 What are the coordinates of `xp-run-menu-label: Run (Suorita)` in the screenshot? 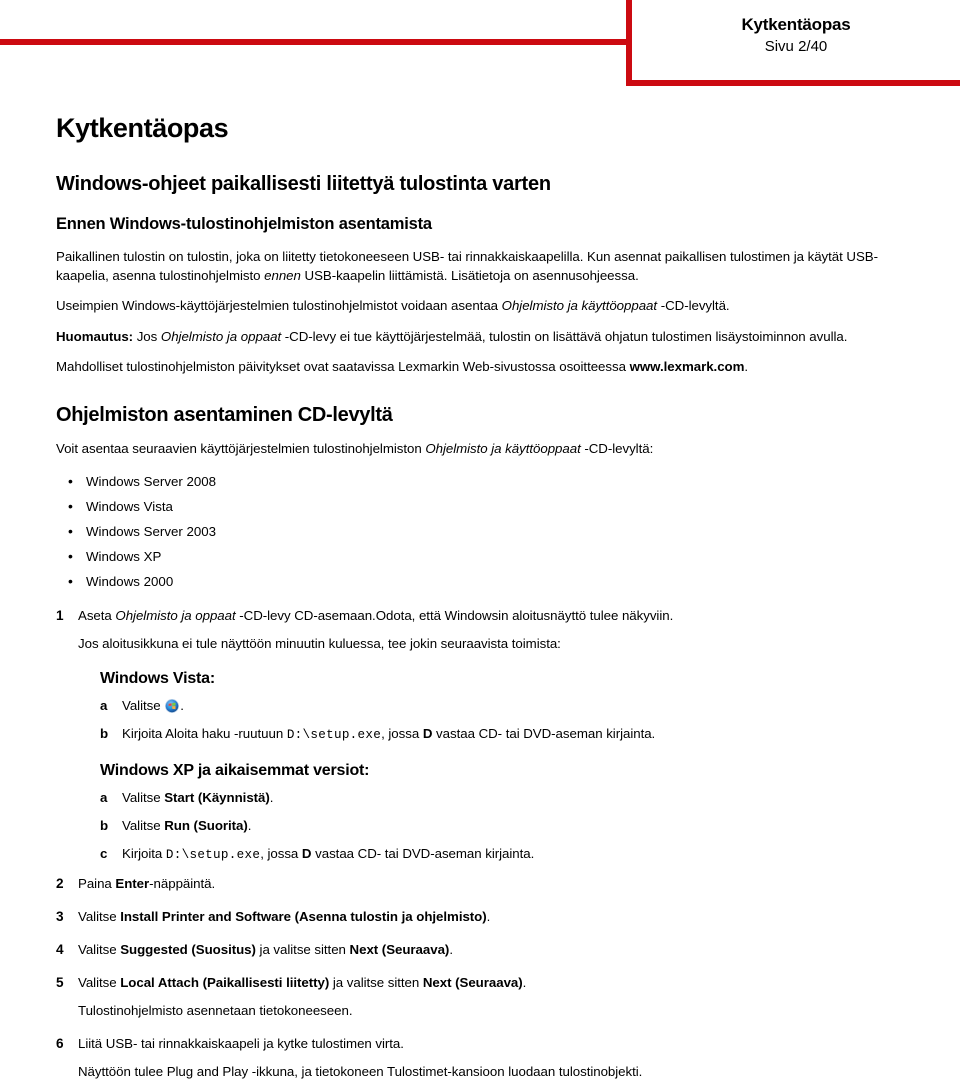 It's located at (206, 825).